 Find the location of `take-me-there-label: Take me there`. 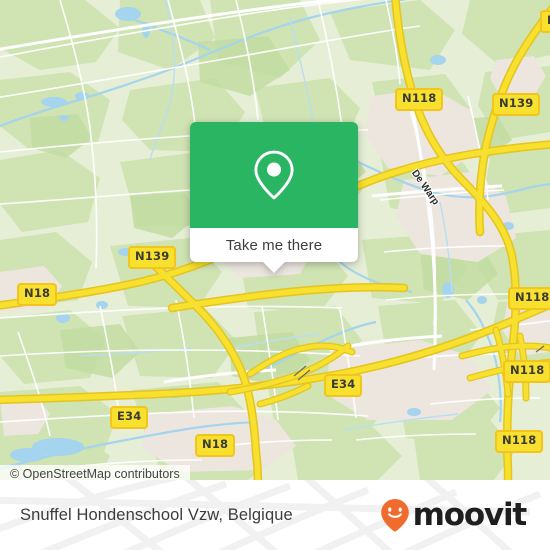

take-me-there-label: Take me there is located at coordinates (274, 245).